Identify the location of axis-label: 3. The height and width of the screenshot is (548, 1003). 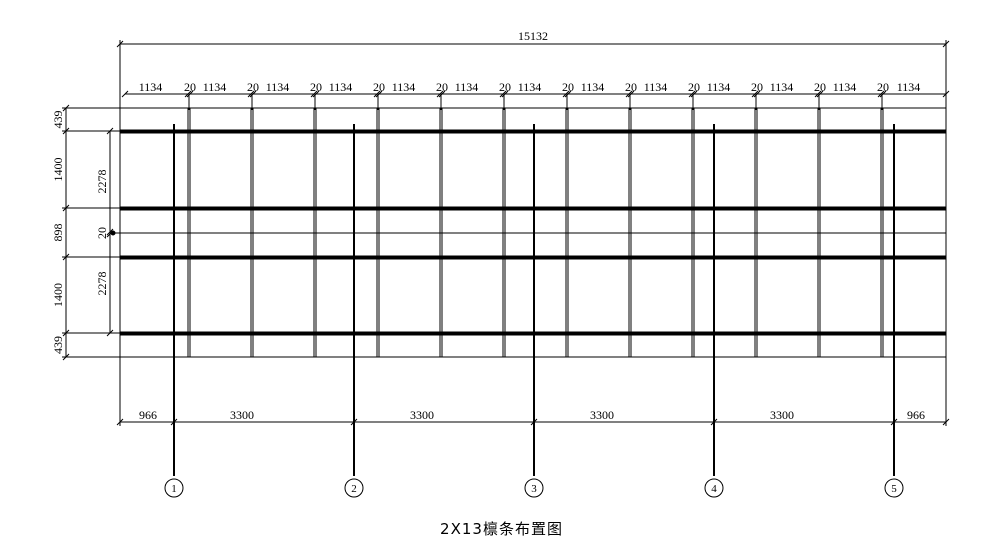
(534, 489).